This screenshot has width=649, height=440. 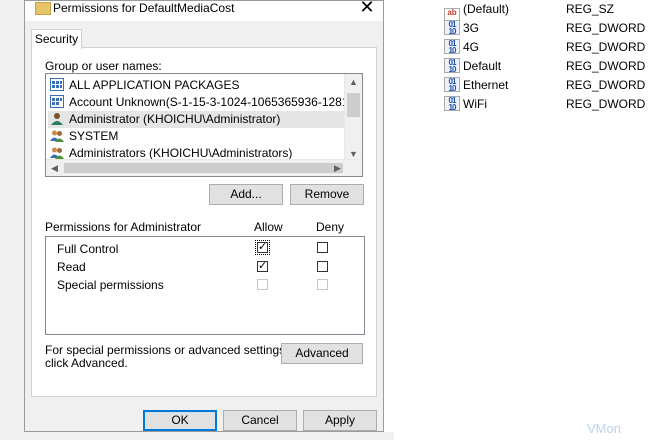 I want to click on remove-button: Remove, so click(x=327, y=194).